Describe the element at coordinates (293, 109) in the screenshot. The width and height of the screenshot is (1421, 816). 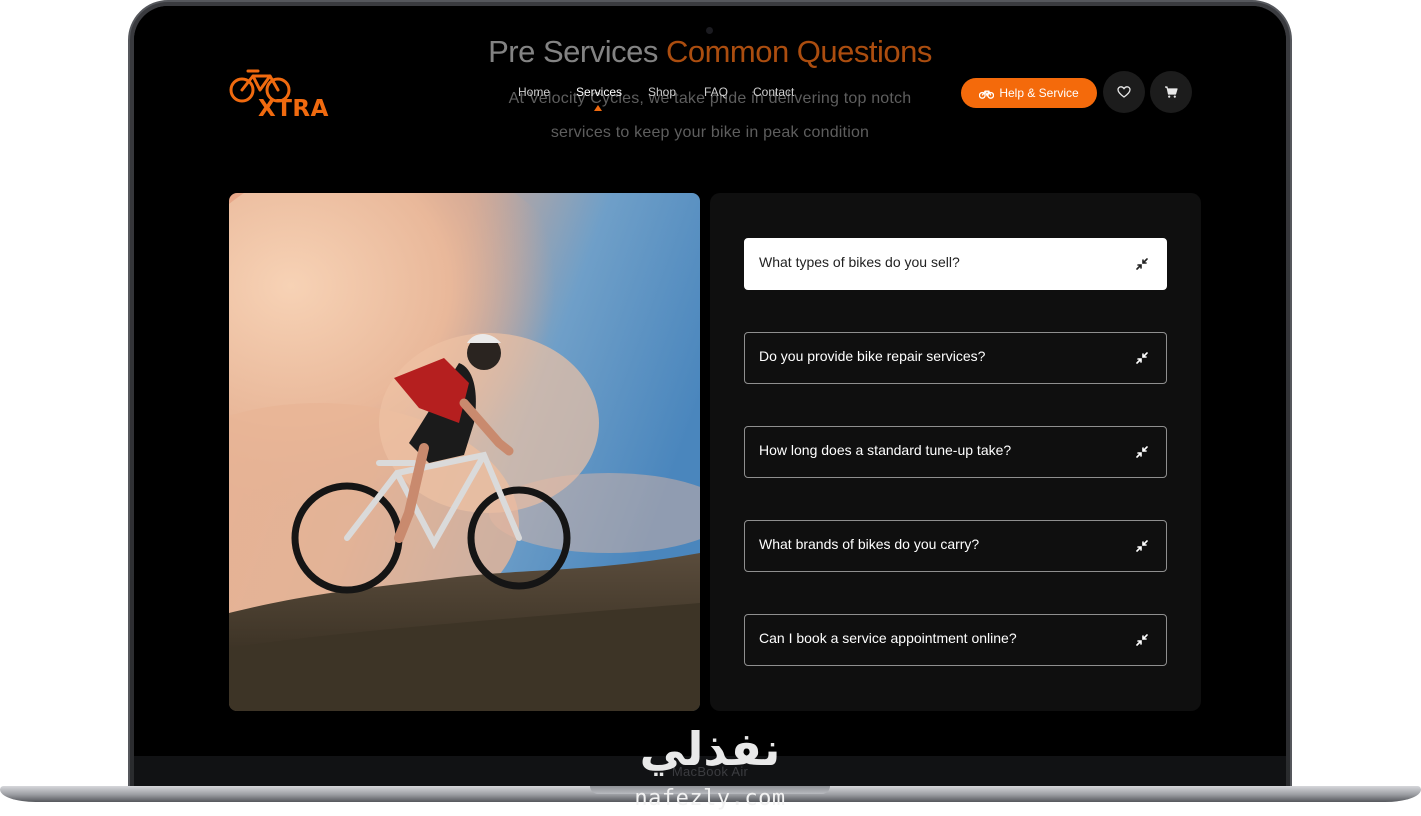
I see `brand-name: XTRA` at that location.